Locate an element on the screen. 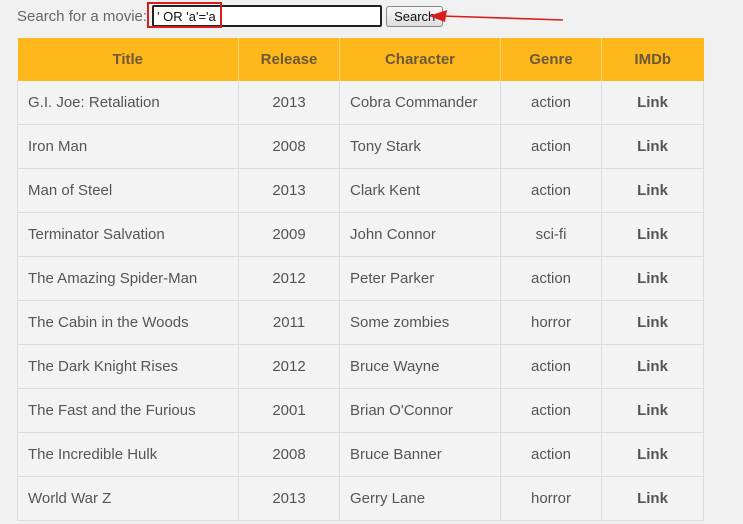 Image resolution: width=743 pixels, height=524 pixels. table-row: Man of Steel 2013 Clark Kent action Link is located at coordinates (360, 190).